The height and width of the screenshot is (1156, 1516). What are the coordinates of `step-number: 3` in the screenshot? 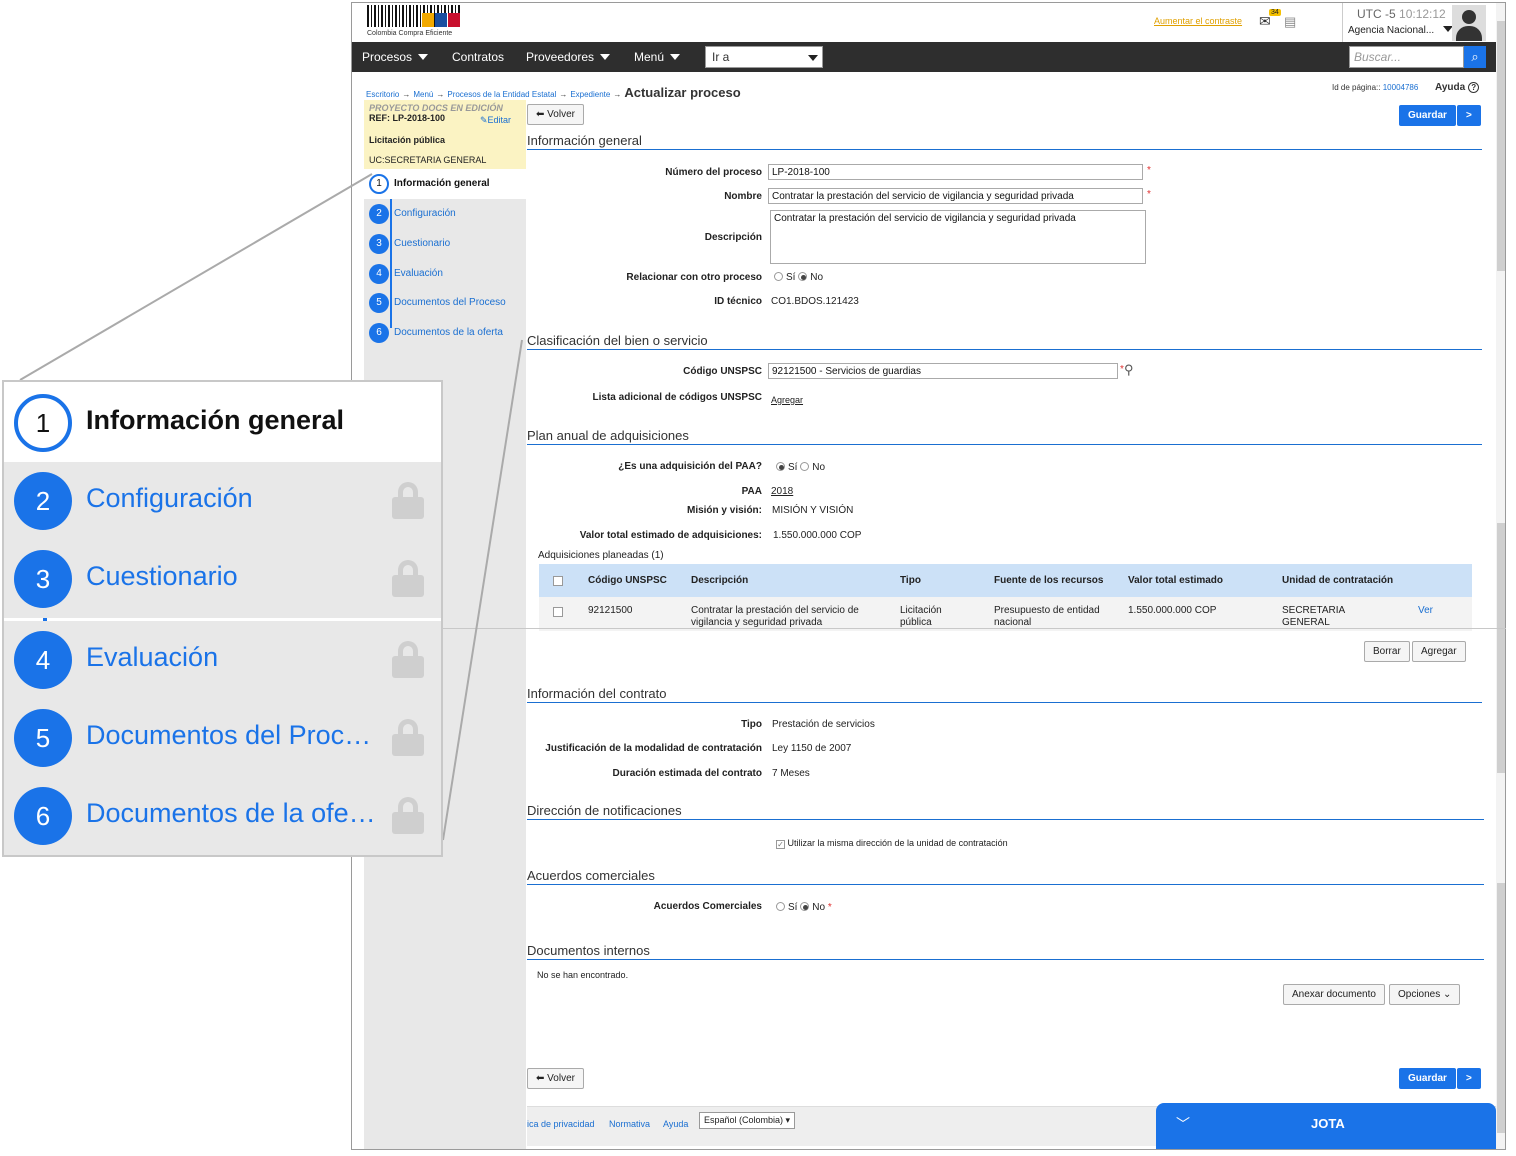 It's located at (43, 579).